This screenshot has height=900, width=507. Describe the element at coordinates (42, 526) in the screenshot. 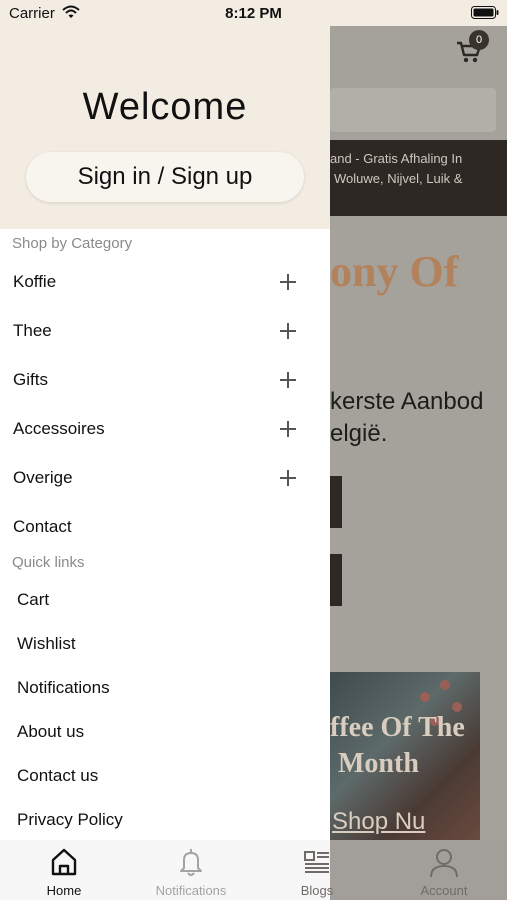

I see `contact-label: Contact` at that location.